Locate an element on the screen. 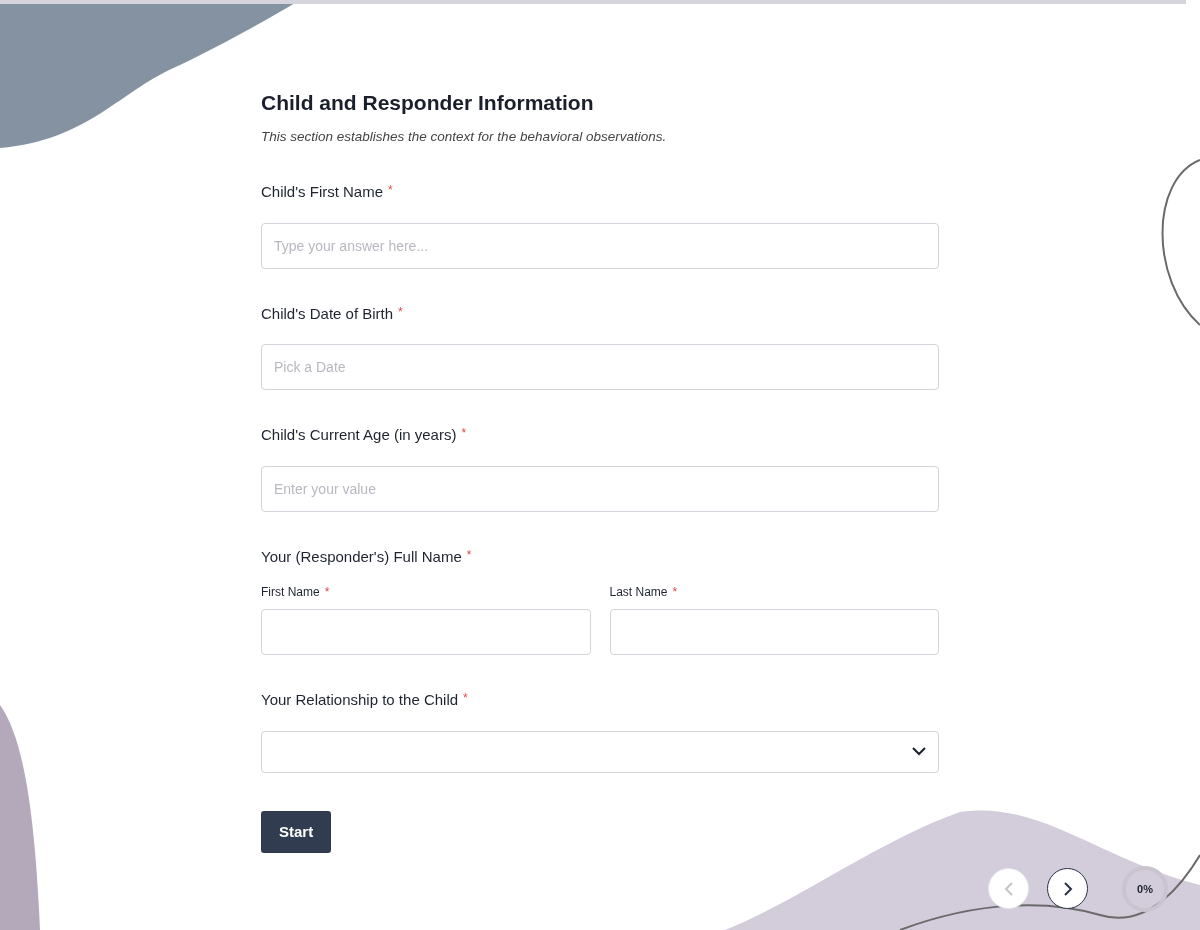 This screenshot has height=930, width=1200. chevron-right-icon is located at coordinates (1067, 888).